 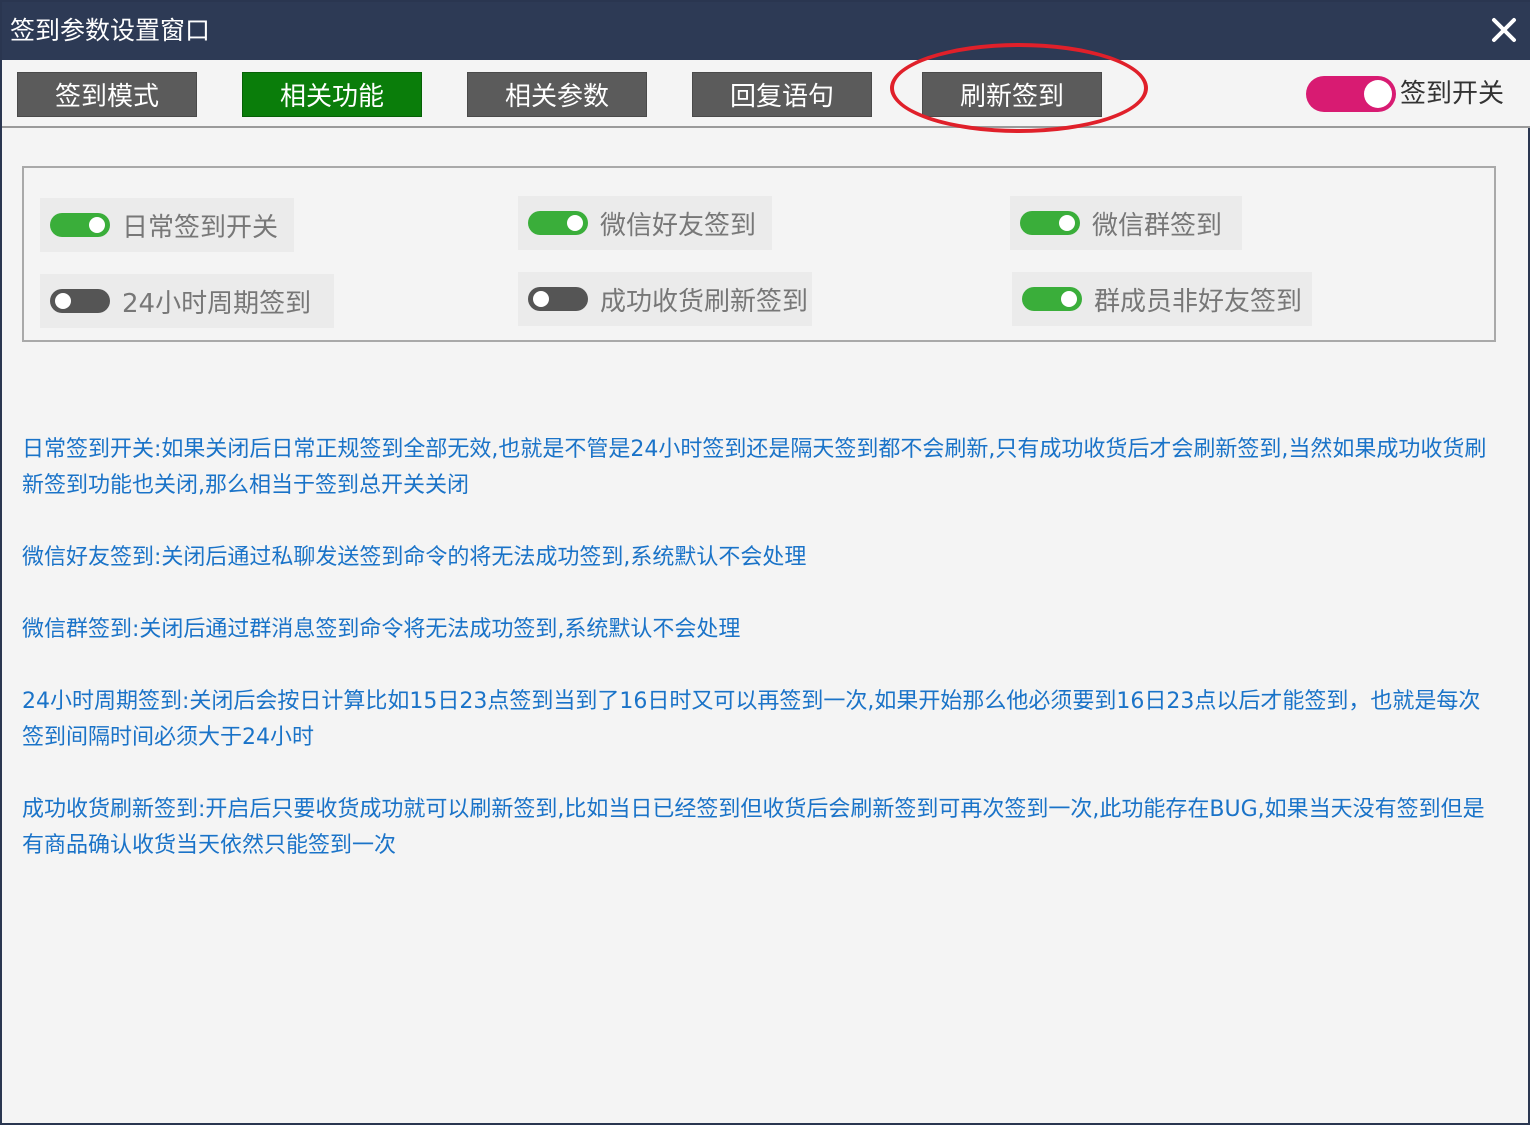 What do you see at coordinates (217, 303) in the screenshot?
I see `option-label: 24小时周期签到` at bounding box center [217, 303].